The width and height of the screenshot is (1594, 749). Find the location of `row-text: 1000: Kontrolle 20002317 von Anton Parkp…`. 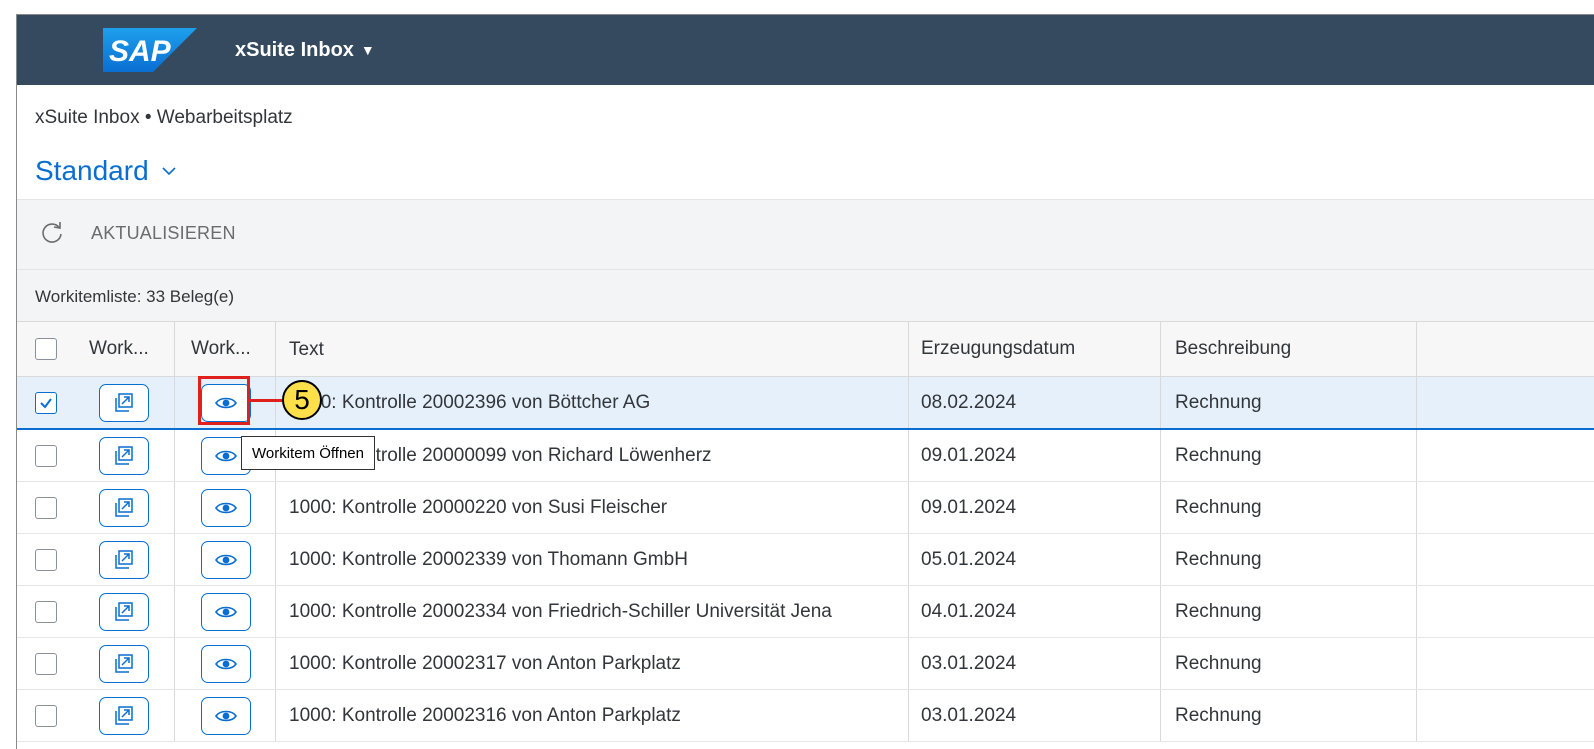

row-text: 1000: Kontrolle 20002317 von Anton Parkp… is located at coordinates (485, 663).